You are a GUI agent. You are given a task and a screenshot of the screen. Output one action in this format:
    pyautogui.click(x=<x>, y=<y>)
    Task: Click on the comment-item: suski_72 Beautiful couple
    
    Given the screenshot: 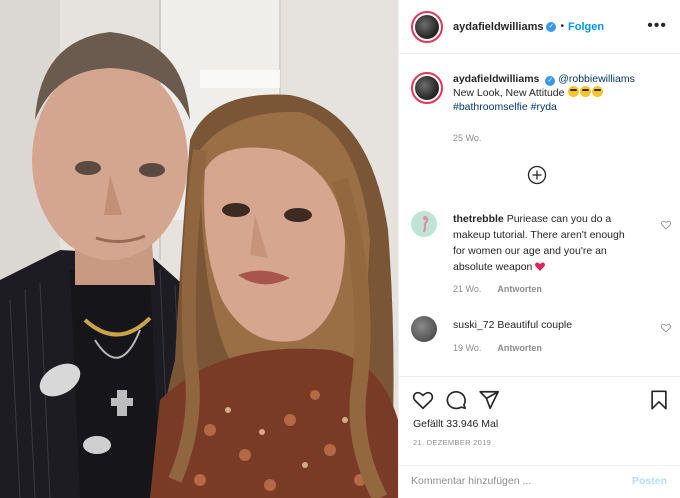 What is the action you would take?
    pyautogui.click(x=542, y=329)
    